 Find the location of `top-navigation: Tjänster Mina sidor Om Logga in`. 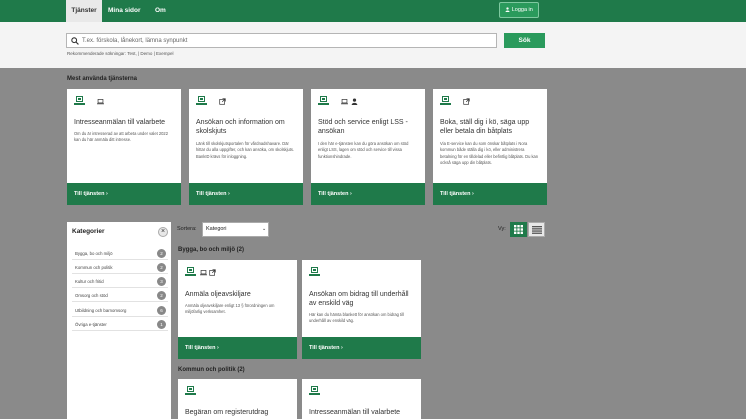

top-navigation: Tjänster Mina sidor Om Logga in is located at coordinates (373, 18).